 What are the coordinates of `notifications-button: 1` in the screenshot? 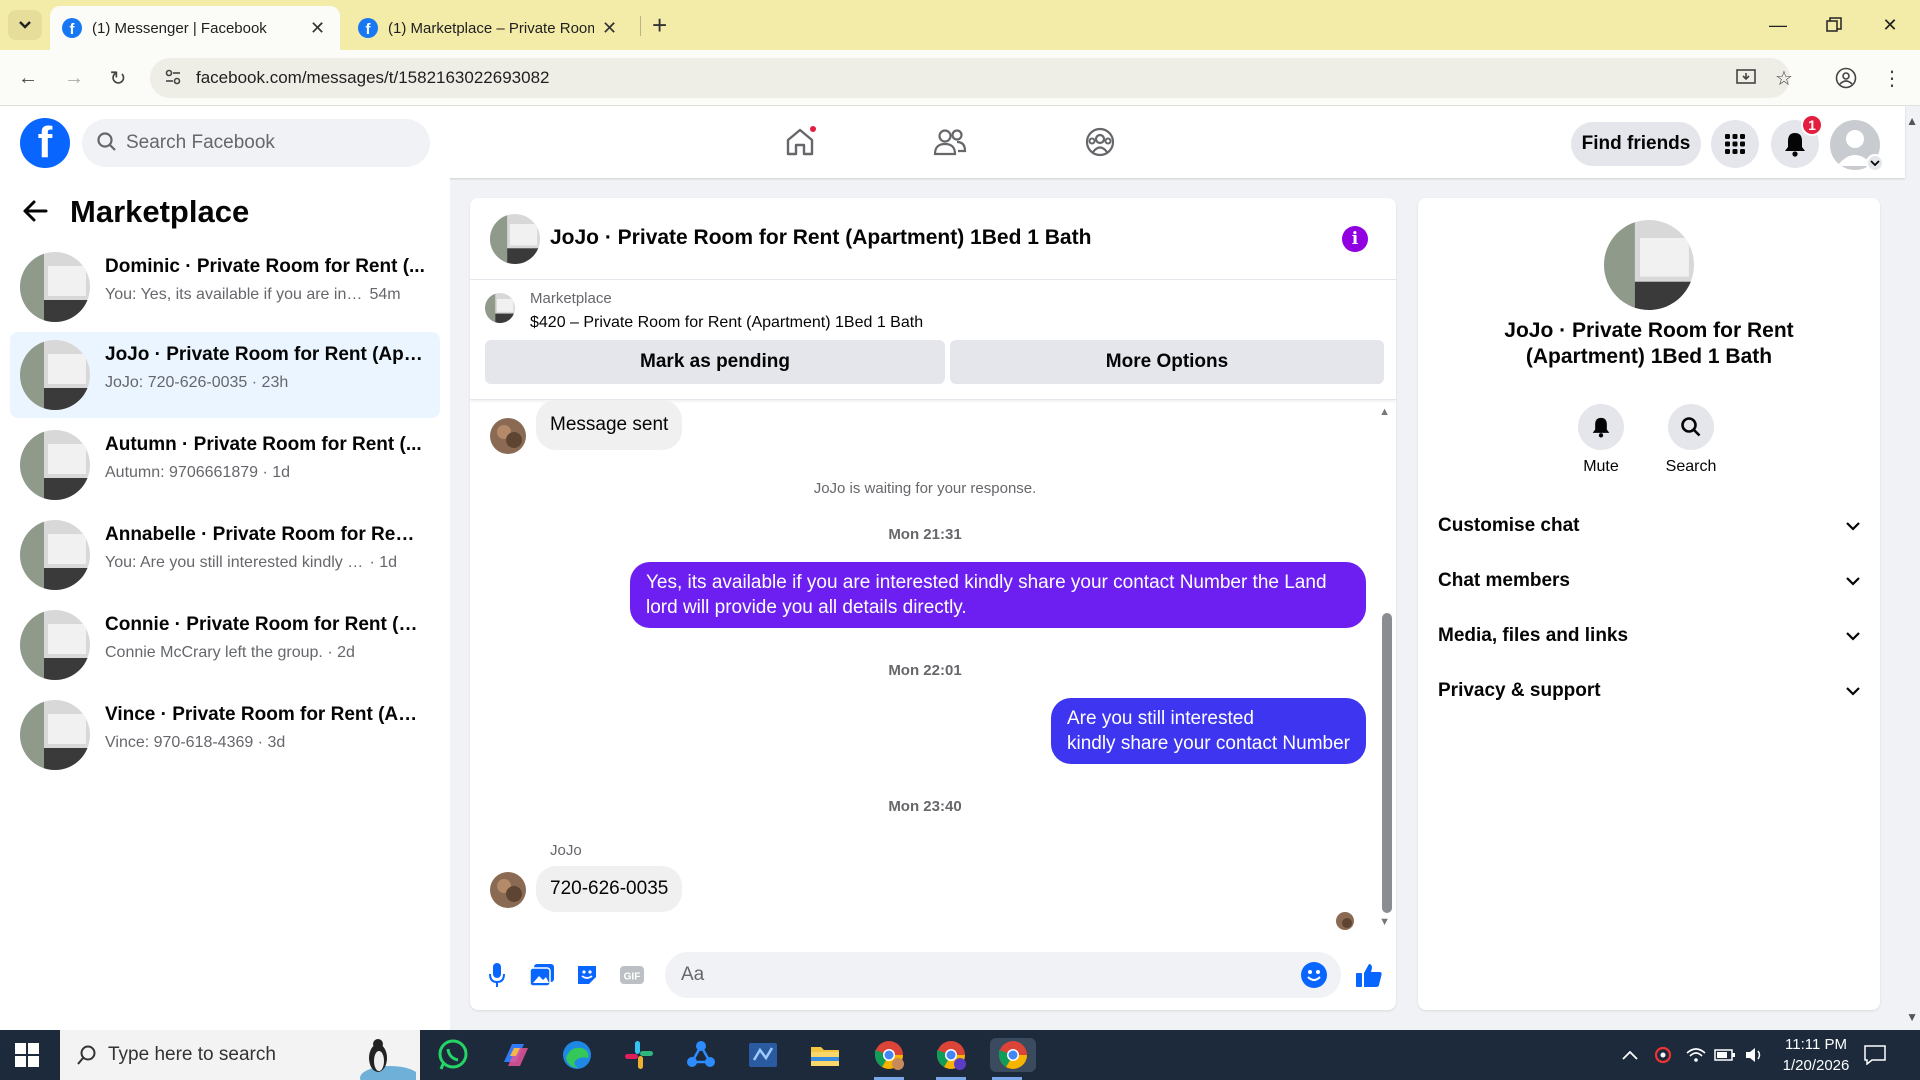 It's located at (1797, 141).